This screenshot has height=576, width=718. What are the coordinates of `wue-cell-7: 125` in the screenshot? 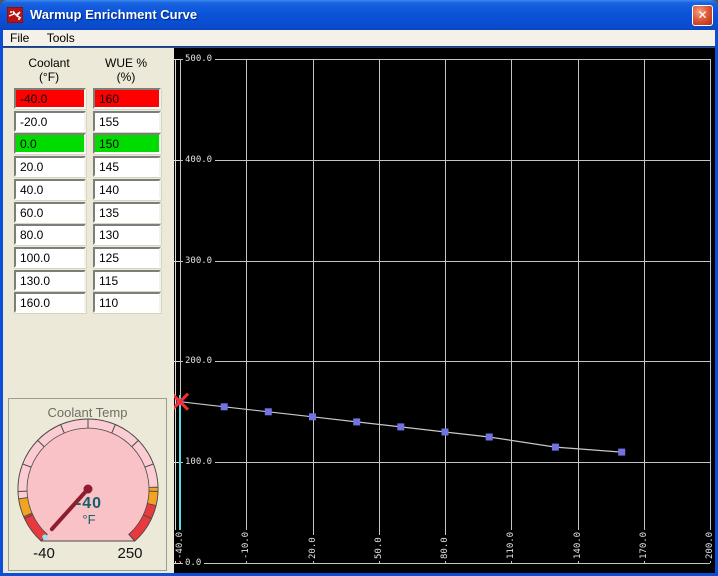 It's located at (127, 257).